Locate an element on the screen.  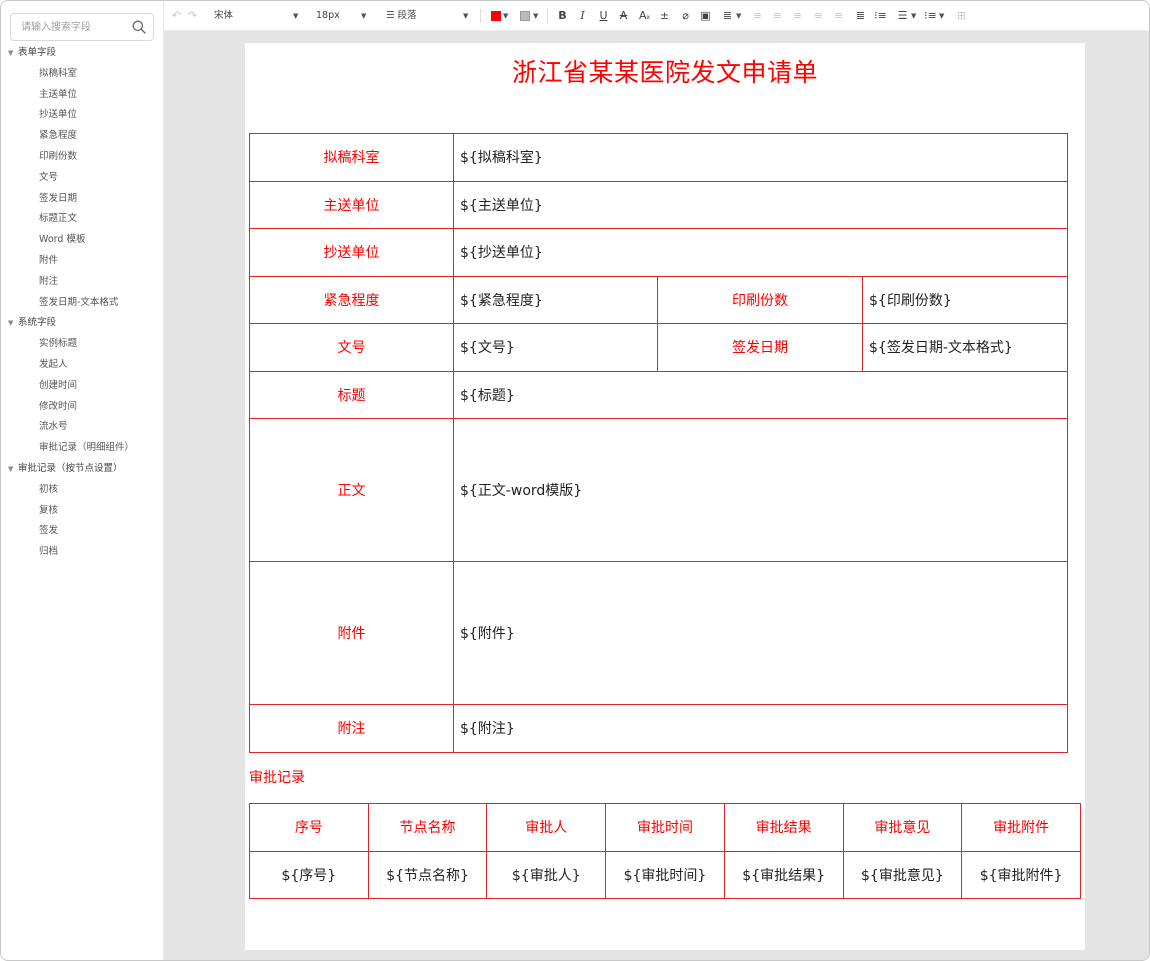
subscript-icon: Ax is located at coordinates (644, 16).